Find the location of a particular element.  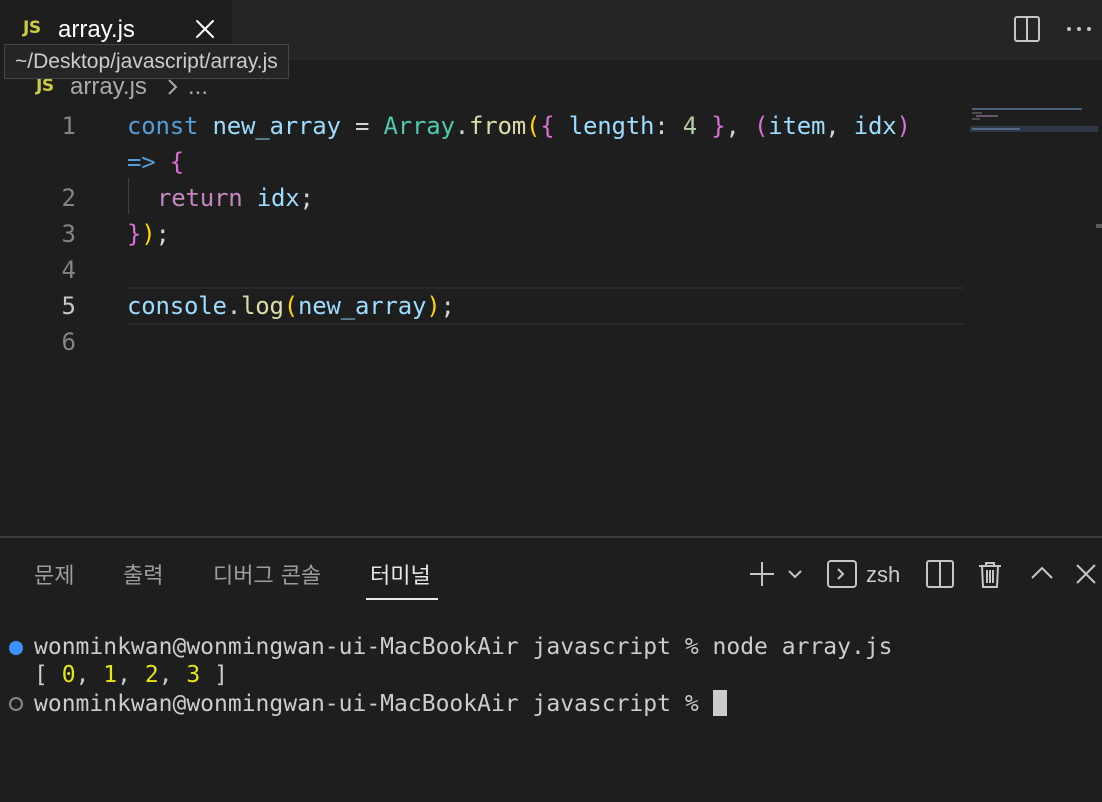

line-number: 2 is located at coordinates (68, 198).